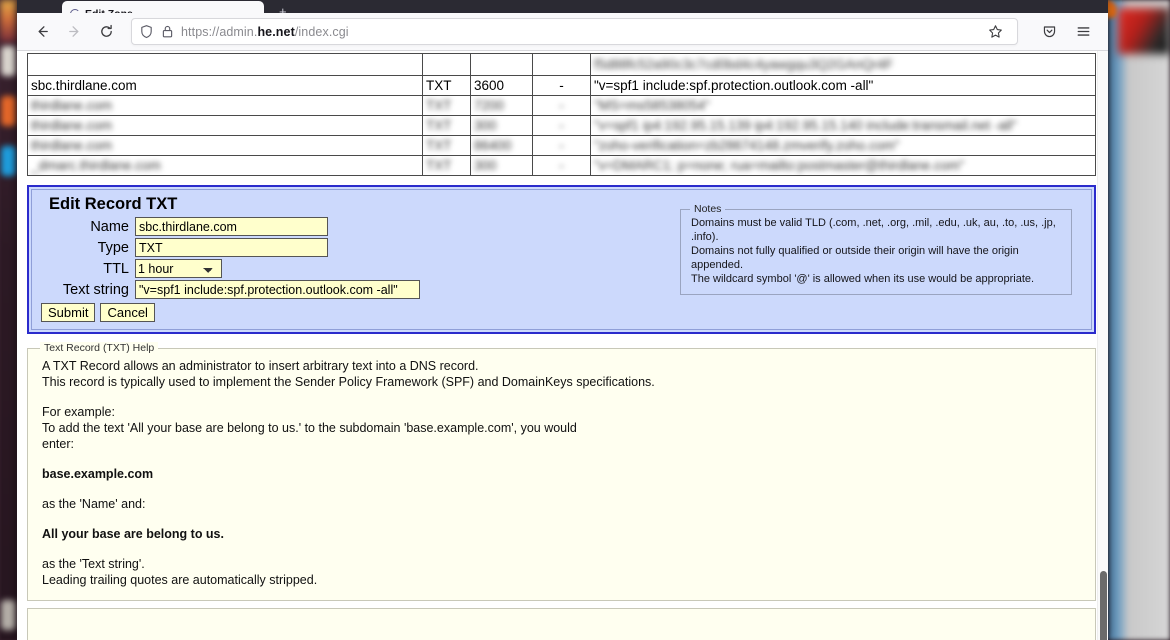 The height and width of the screenshot is (640, 1170). Describe the element at coordinates (58, 444) in the screenshot. I see `help-line-5: enter:` at that location.